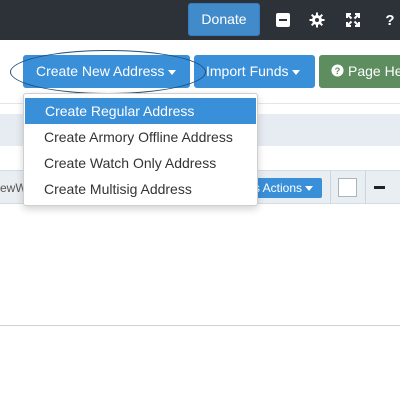 The image size is (400, 400). I want to click on expand-icon, so click(353, 20).